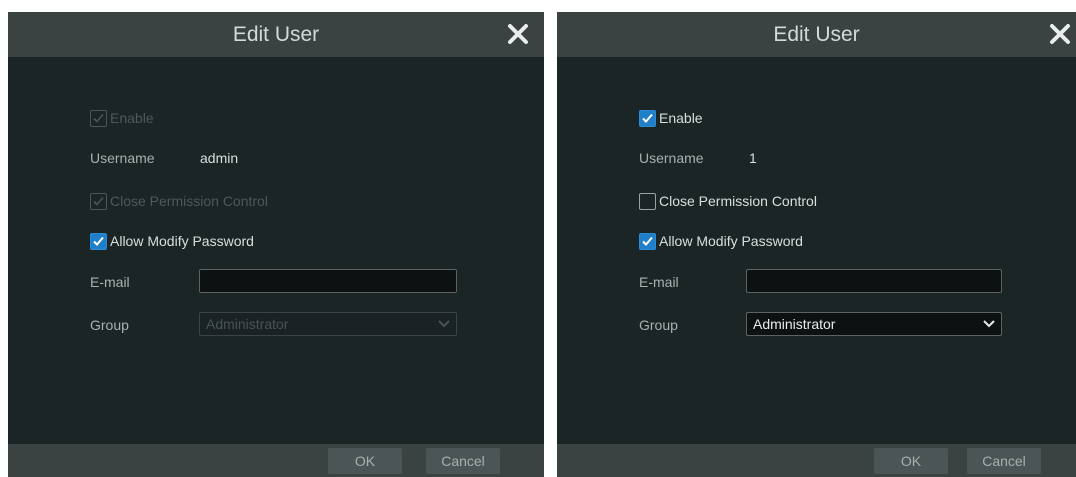 Image resolution: width=1076 pixels, height=477 pixels. I want to click on username-value: admin, so click(219, 158).